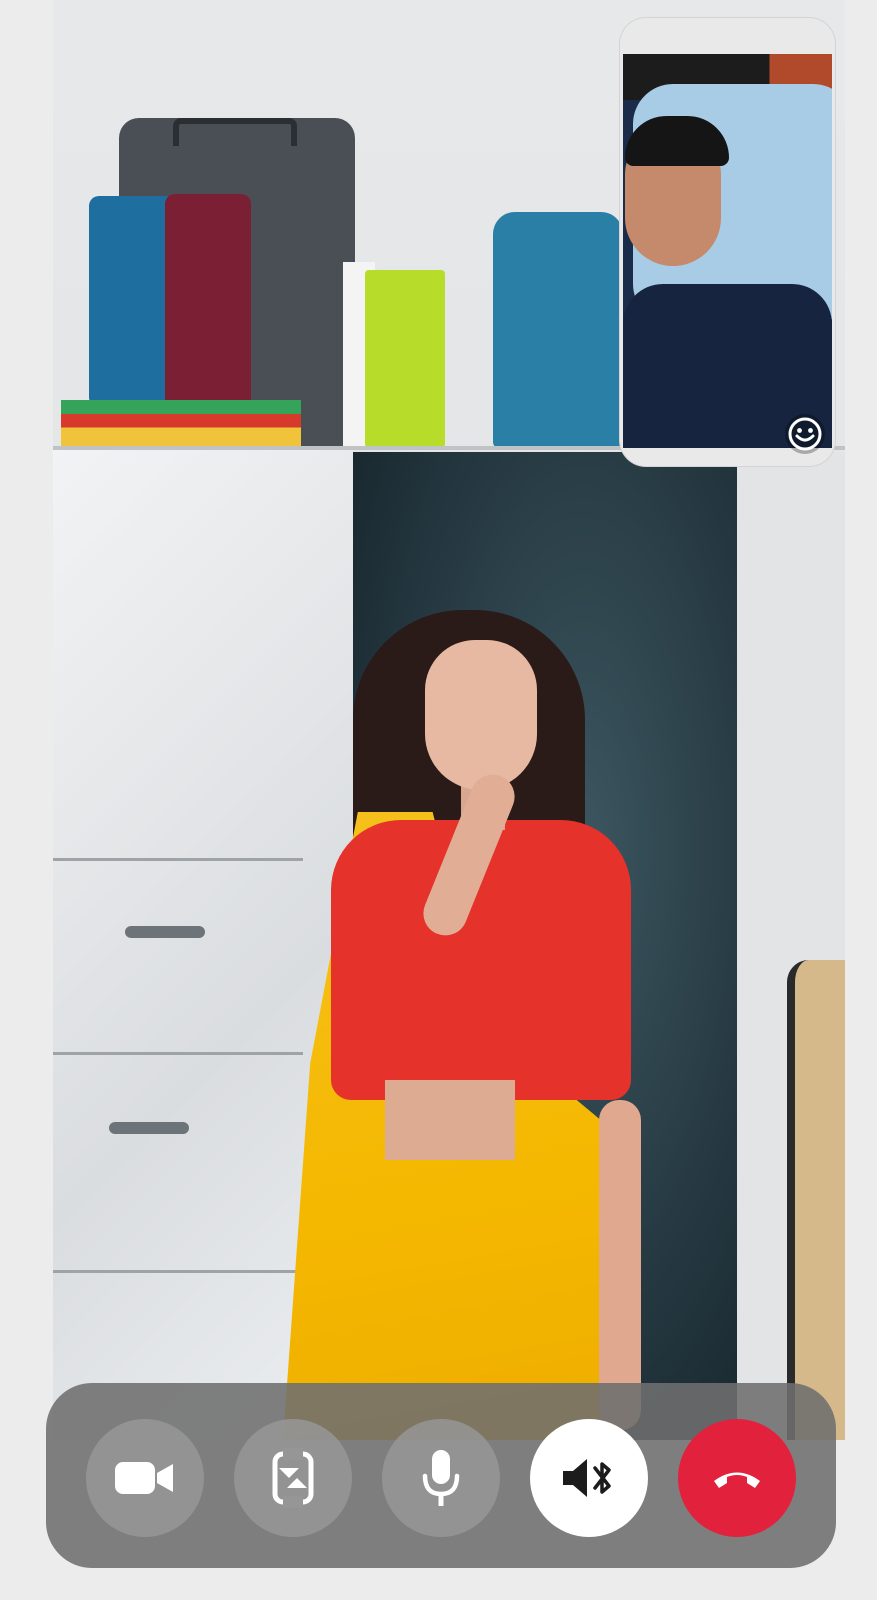  I want to click on switch-camera-icon, so click(293, 1478).